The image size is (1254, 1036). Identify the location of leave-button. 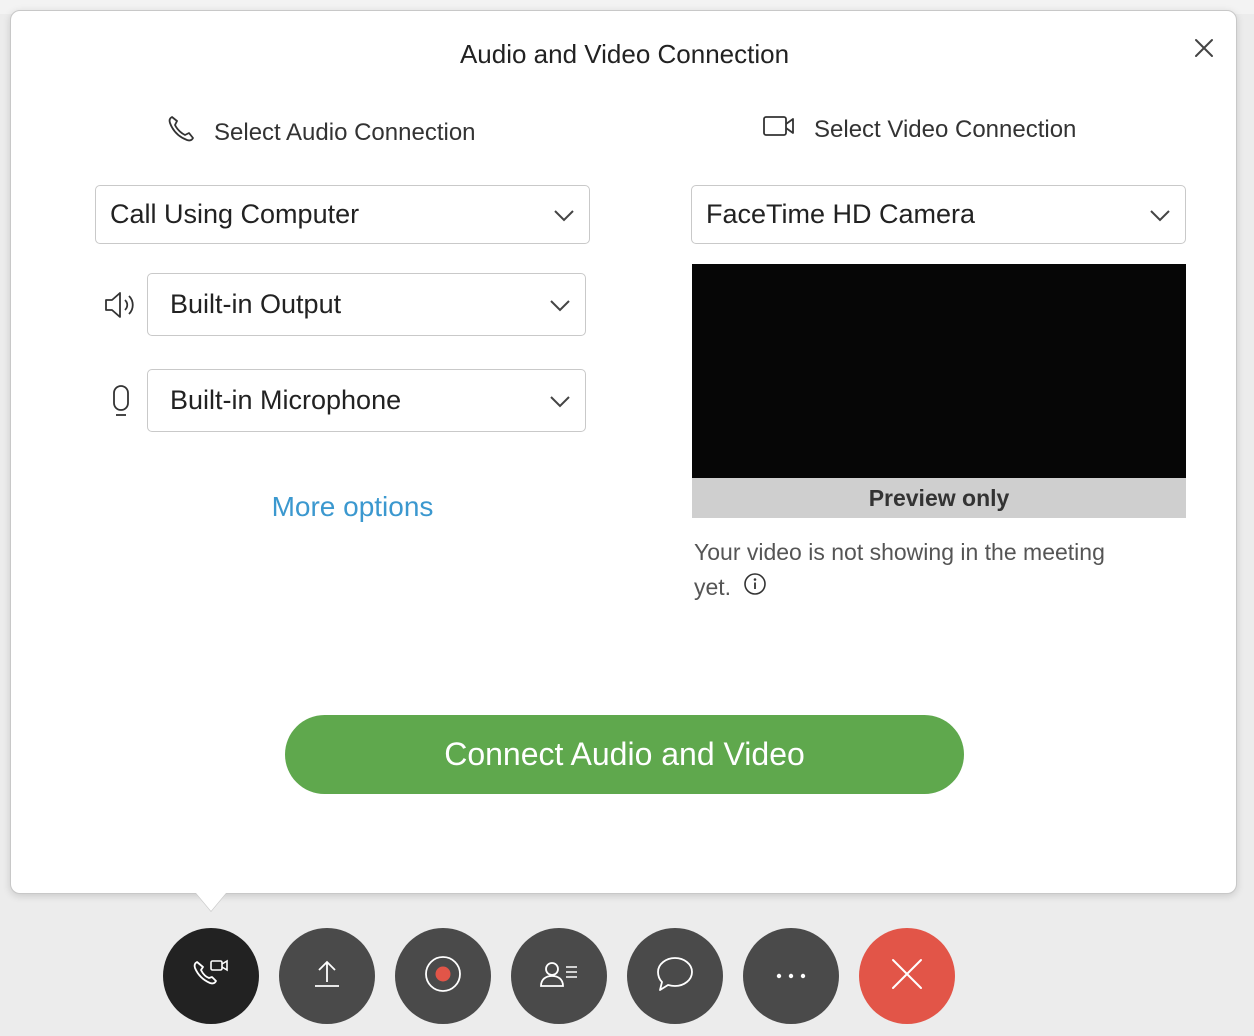
(907, 976).